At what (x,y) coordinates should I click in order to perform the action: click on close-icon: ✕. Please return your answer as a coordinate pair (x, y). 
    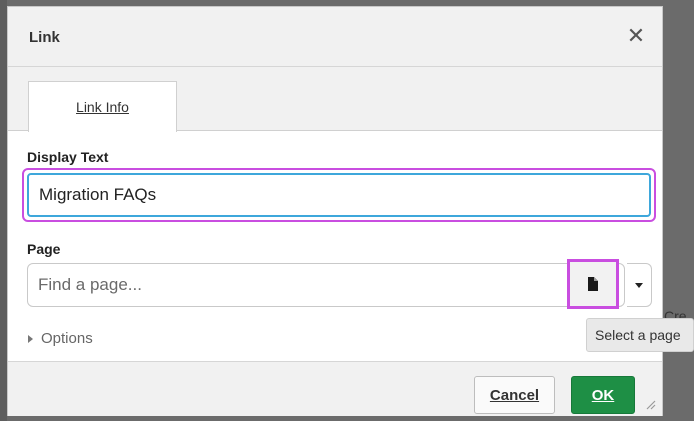
    Looking at the image, I should click on (636, 36).